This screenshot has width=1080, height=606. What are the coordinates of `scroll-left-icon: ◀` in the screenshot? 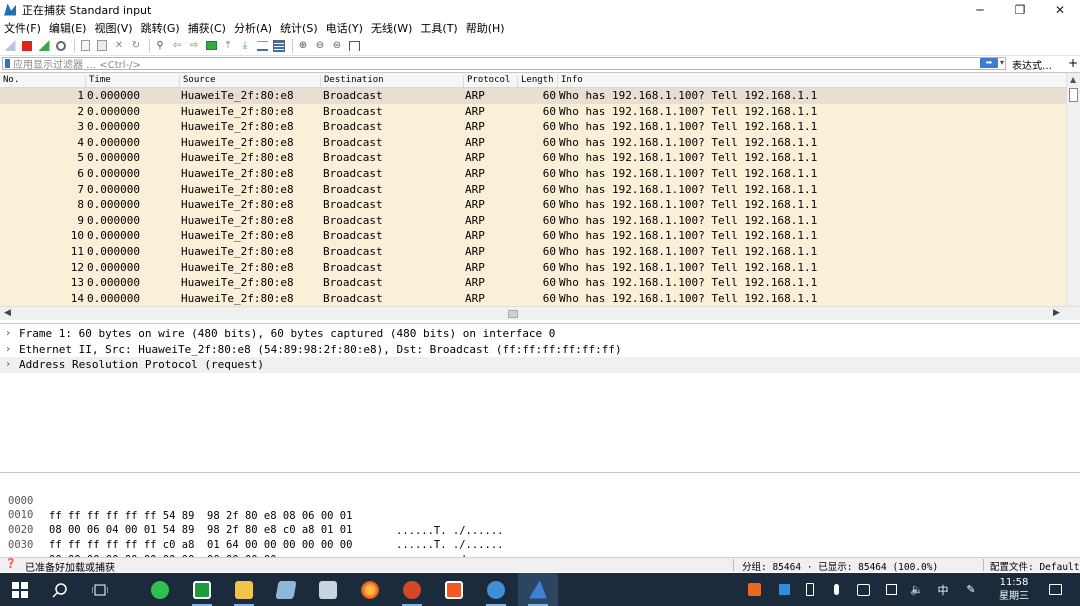 It's located at (7, 313).